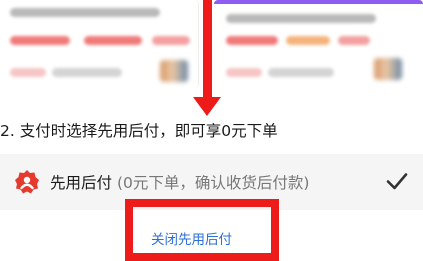 The width and height of the screenshot is (423, 261). What do you see at coordinates (191, 238) in the screenshot?
I see `close-pay-later-link: 关闭先用后付` at bounding box center [191, 238].